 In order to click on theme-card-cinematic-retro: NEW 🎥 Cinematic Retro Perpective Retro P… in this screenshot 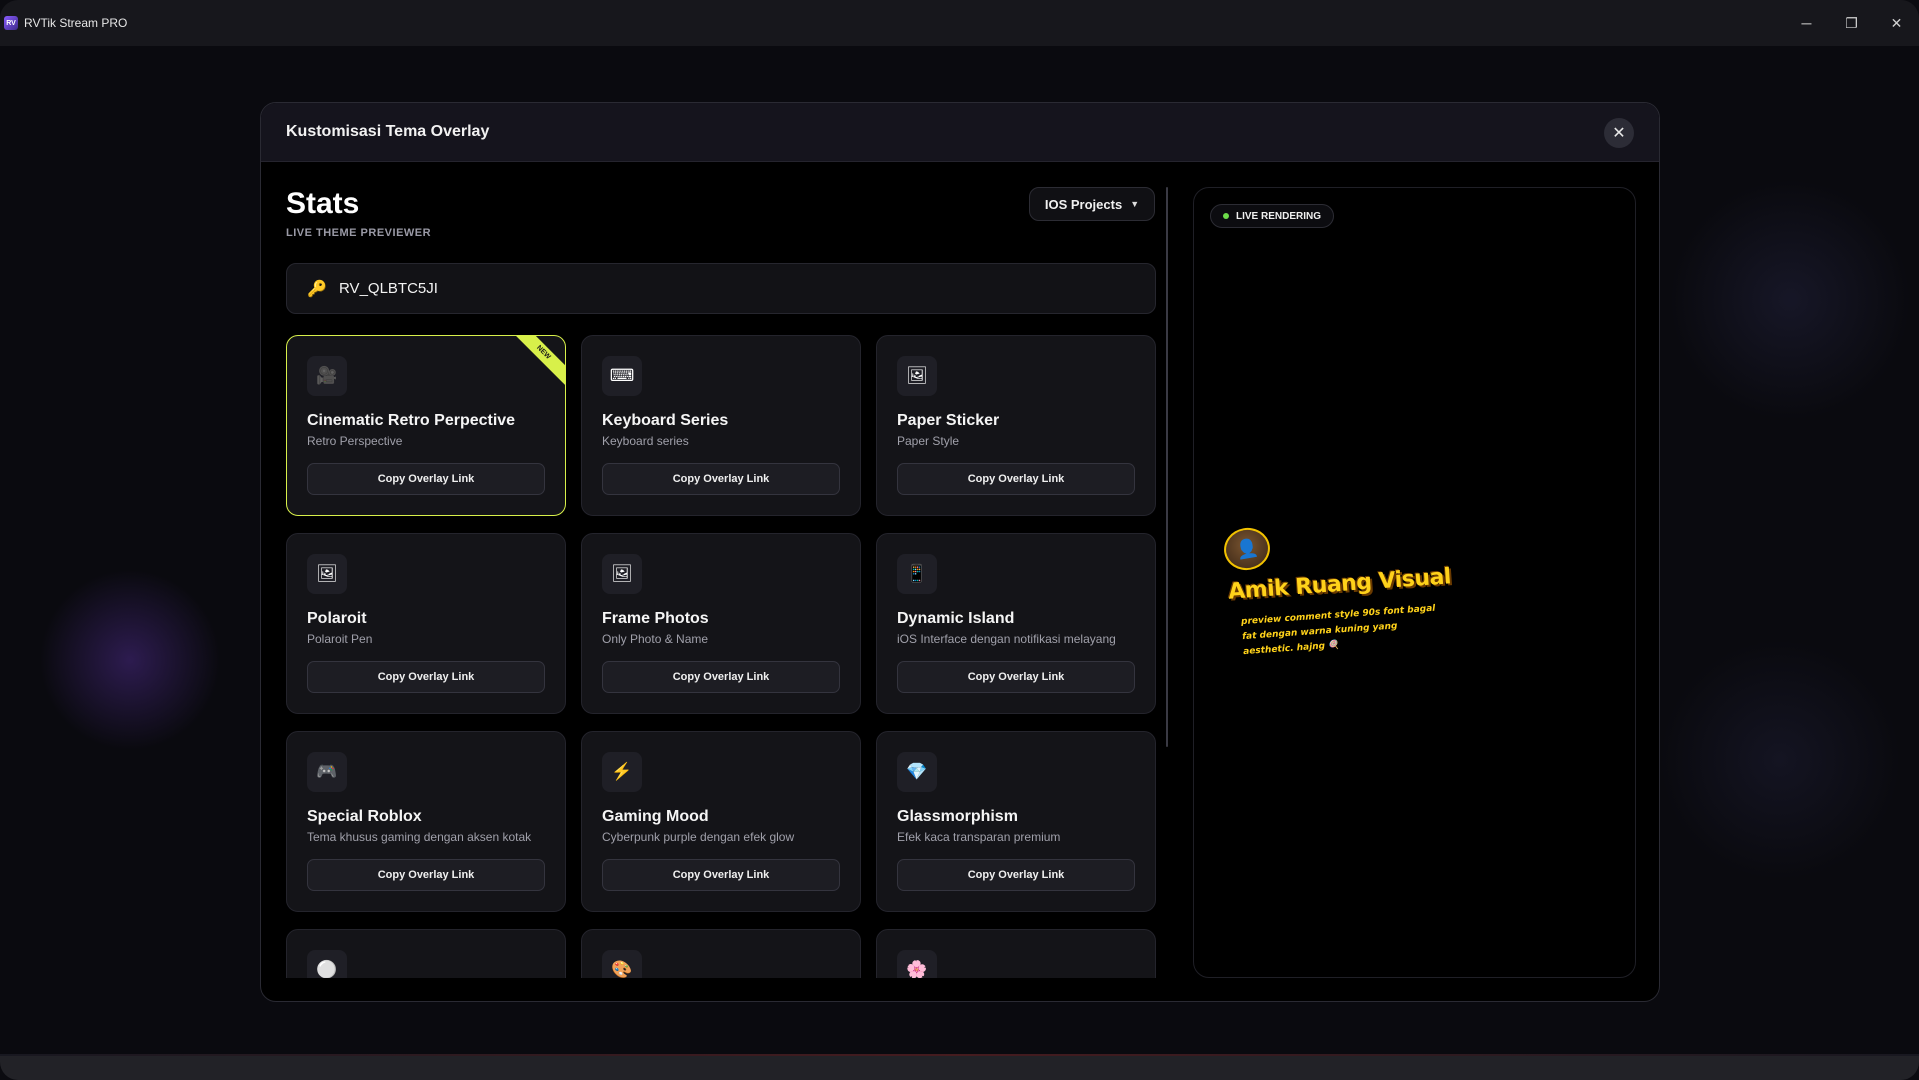, I will do `click(426, 425)`.